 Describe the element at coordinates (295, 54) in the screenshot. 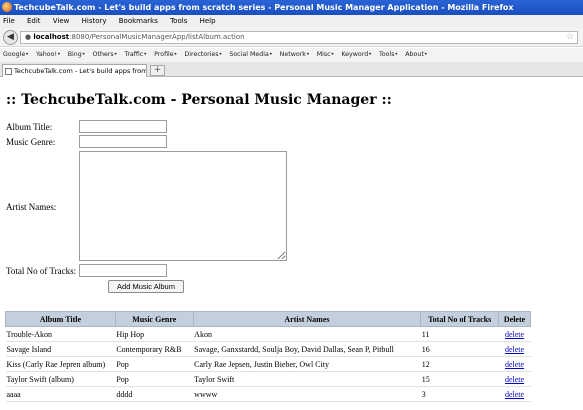

I see `bookmark-network: Network•` at that location.